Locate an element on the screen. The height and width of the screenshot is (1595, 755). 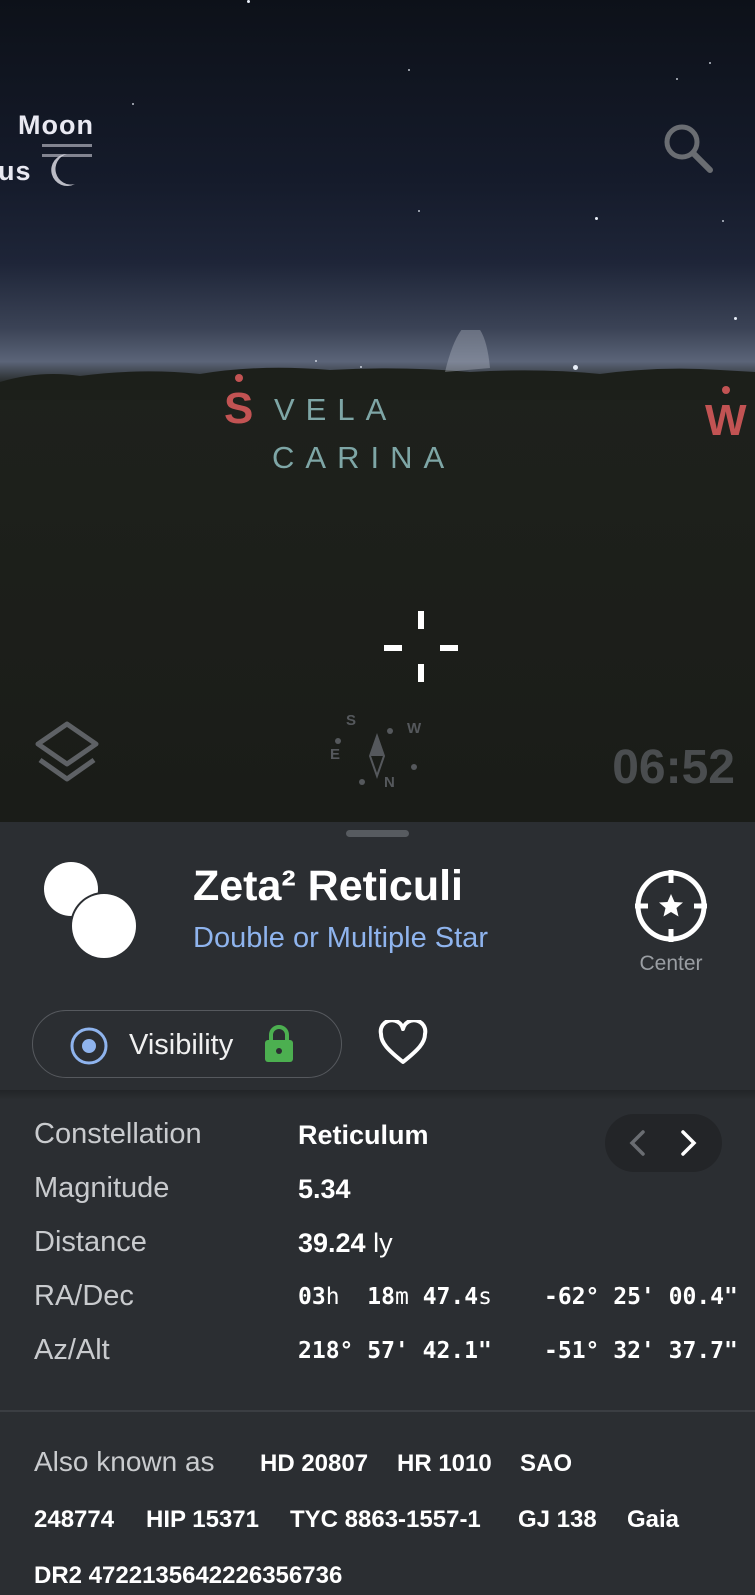
planet-label-partial: us is located at coordinates (16, 171).